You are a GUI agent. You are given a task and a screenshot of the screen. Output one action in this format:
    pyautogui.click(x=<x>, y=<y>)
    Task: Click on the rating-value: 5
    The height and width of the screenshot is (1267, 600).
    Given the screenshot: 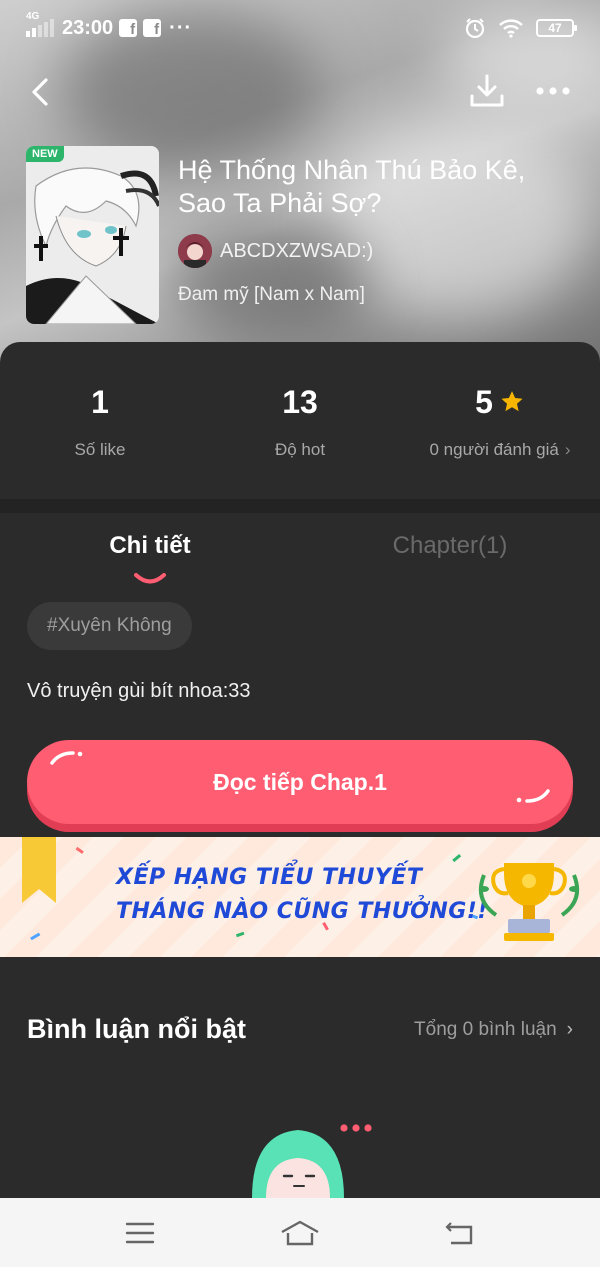 What is the action you would take?
    pyautogui.click(x=484, y=401)
    